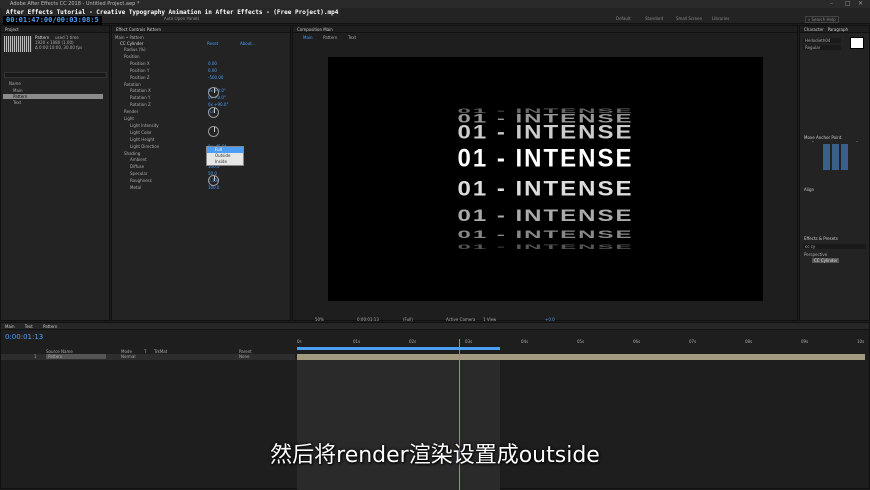  What do you see at coordinates (138, 159) in the screenshot?
I see `effect-prop-row: Ambient` at bounding box center [138, 159].